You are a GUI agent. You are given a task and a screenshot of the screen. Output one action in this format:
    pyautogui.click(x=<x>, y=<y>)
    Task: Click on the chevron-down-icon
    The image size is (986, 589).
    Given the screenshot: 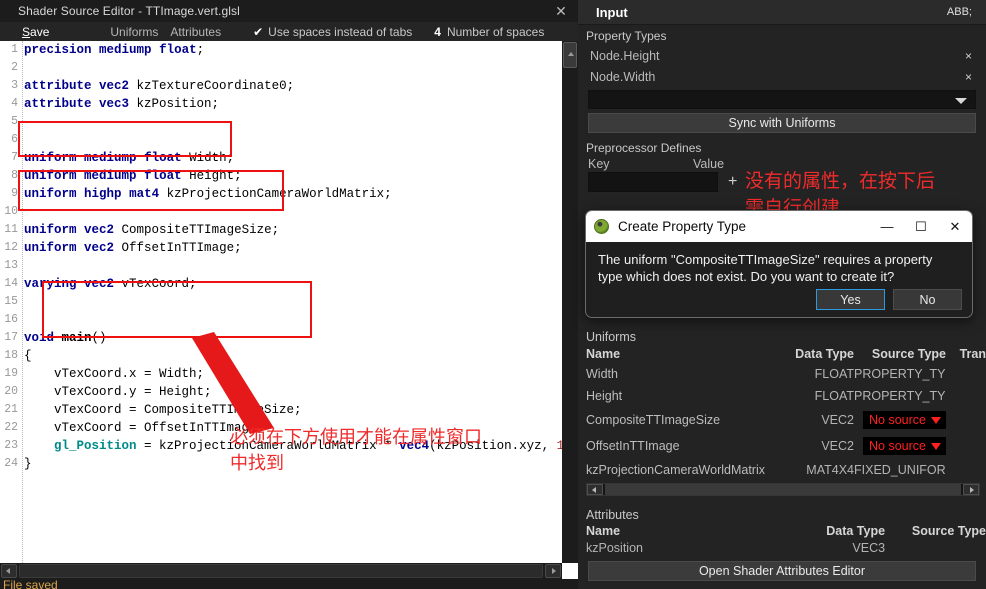 What is the action you would take?
    pyautogui.click(x=961, y=101)
    